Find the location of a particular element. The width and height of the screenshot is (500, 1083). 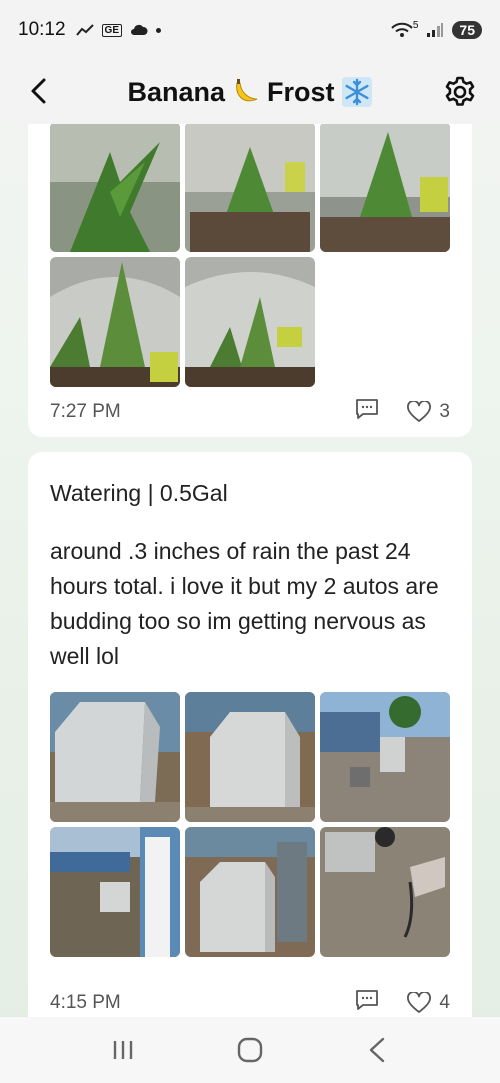

recents-icon is located at coordinates (123, 1050).